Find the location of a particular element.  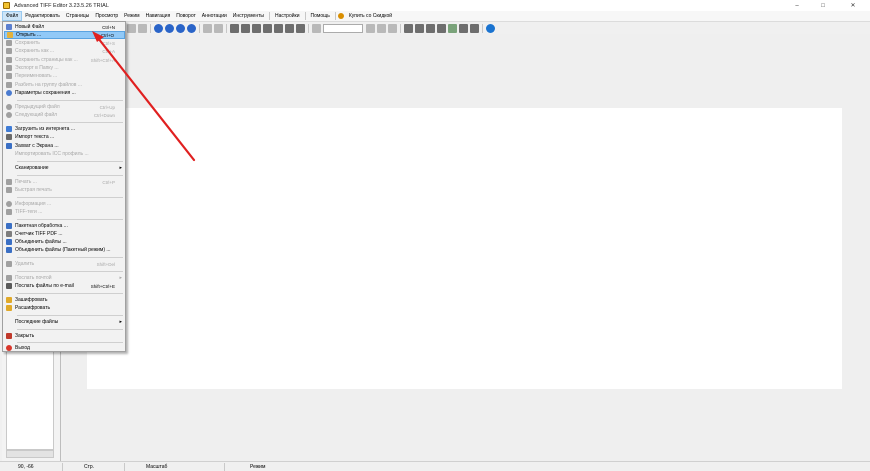

unlock-icon is located at coordinates (9, 308).